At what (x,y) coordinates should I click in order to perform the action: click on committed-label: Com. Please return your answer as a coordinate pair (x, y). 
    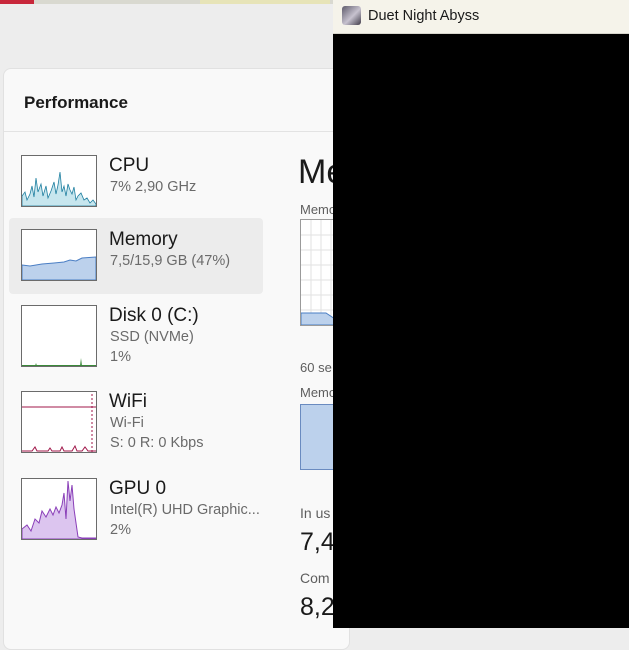
    Looking at the image, I should click on (315, 578).